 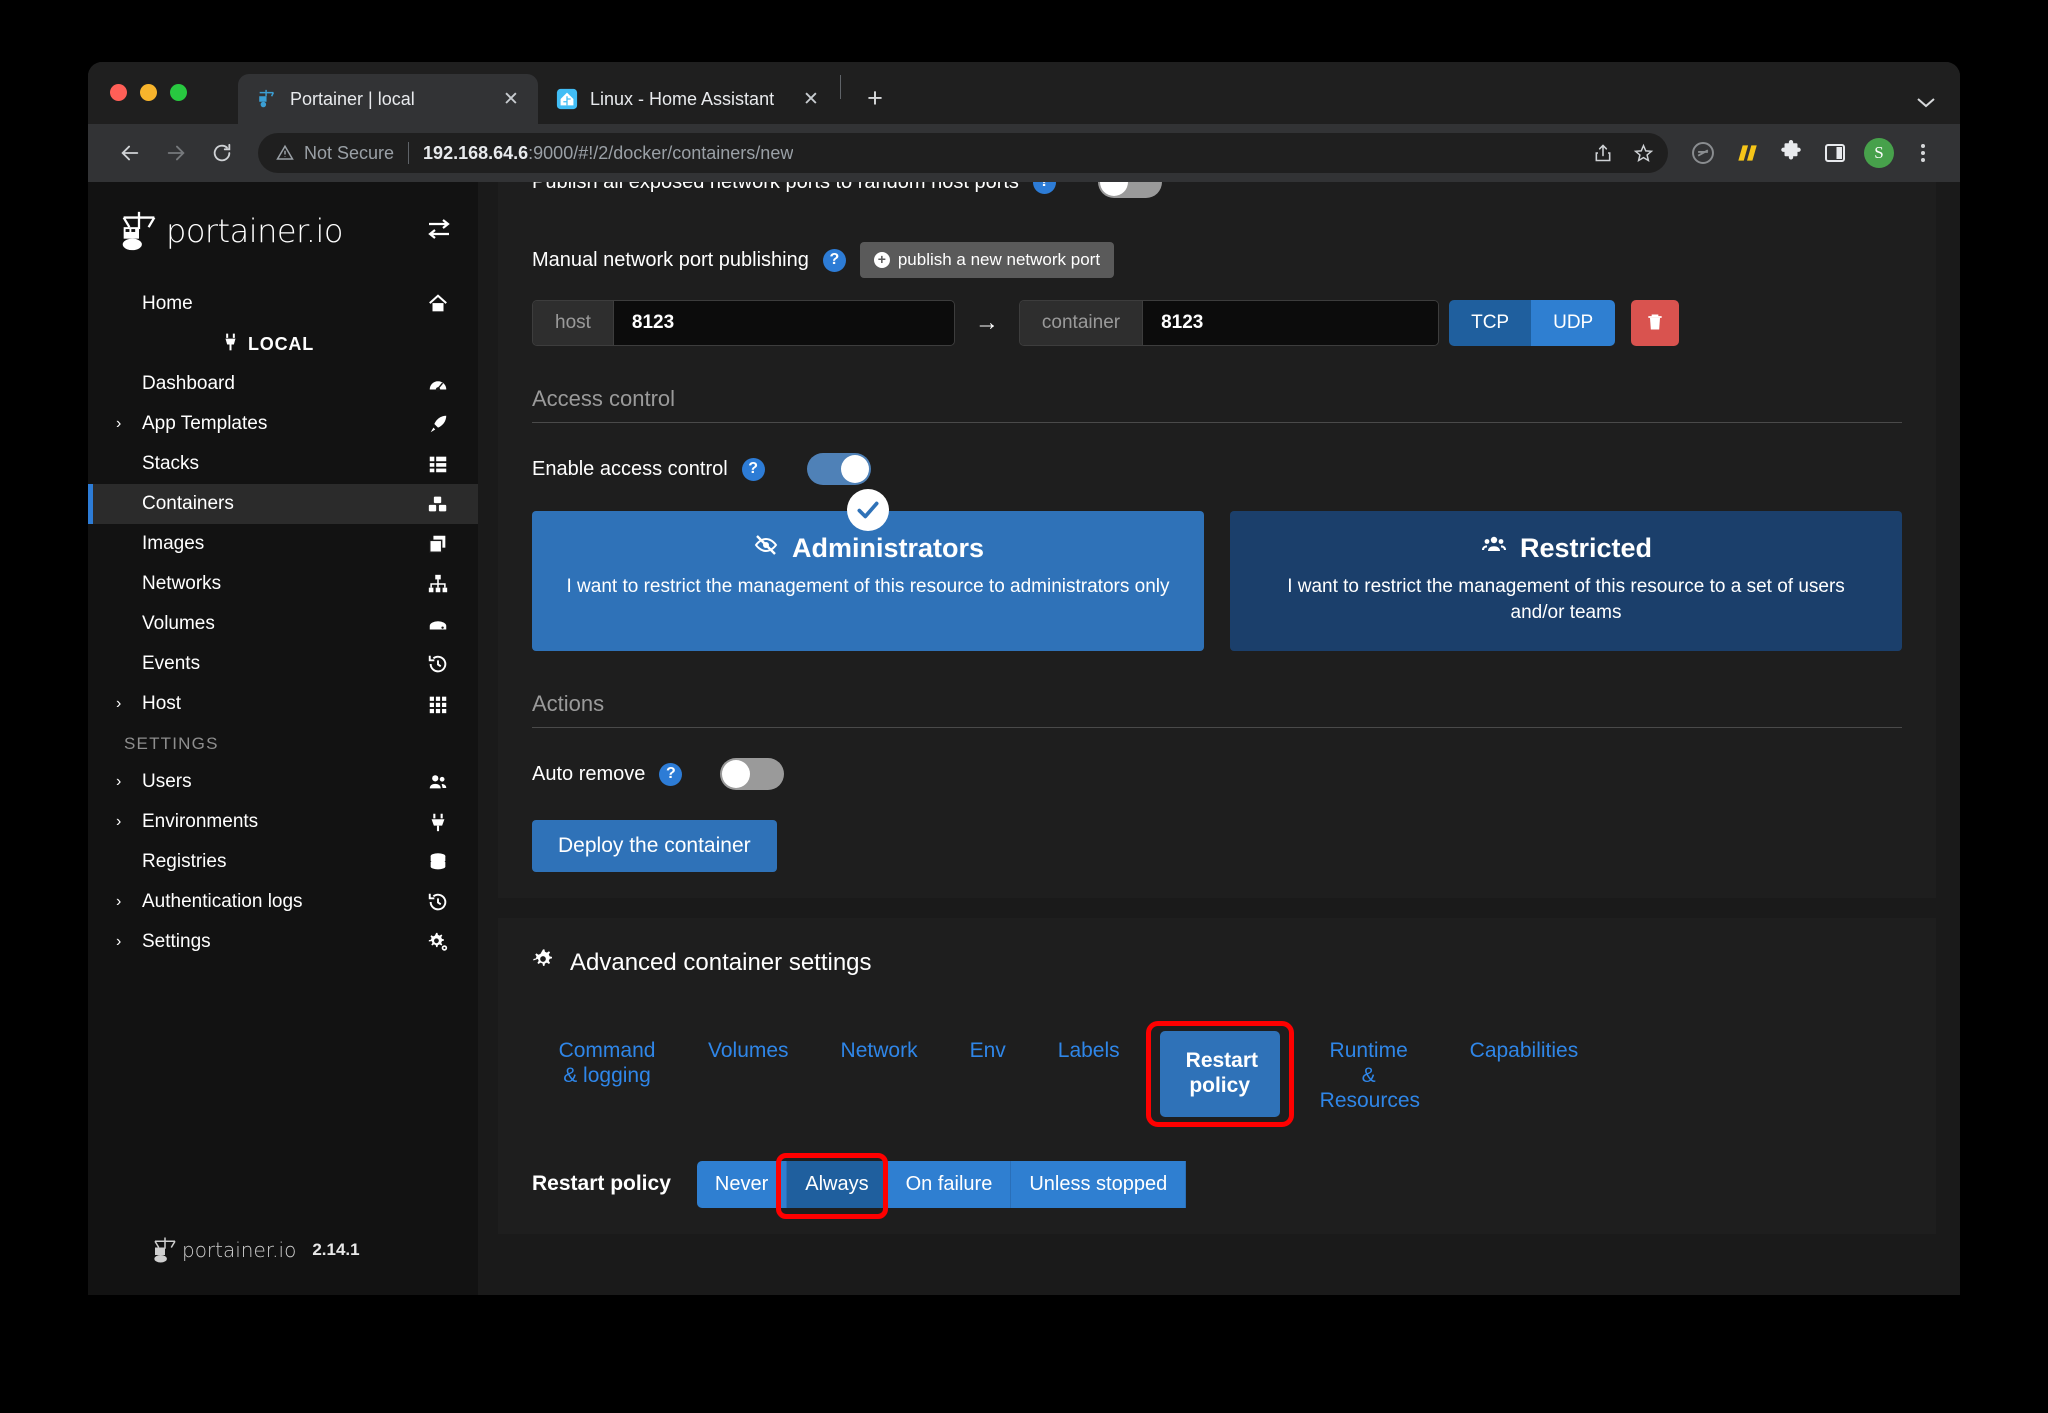 I want to click on protocol-tcp-button: TCP, so click(x=1490, y=323).